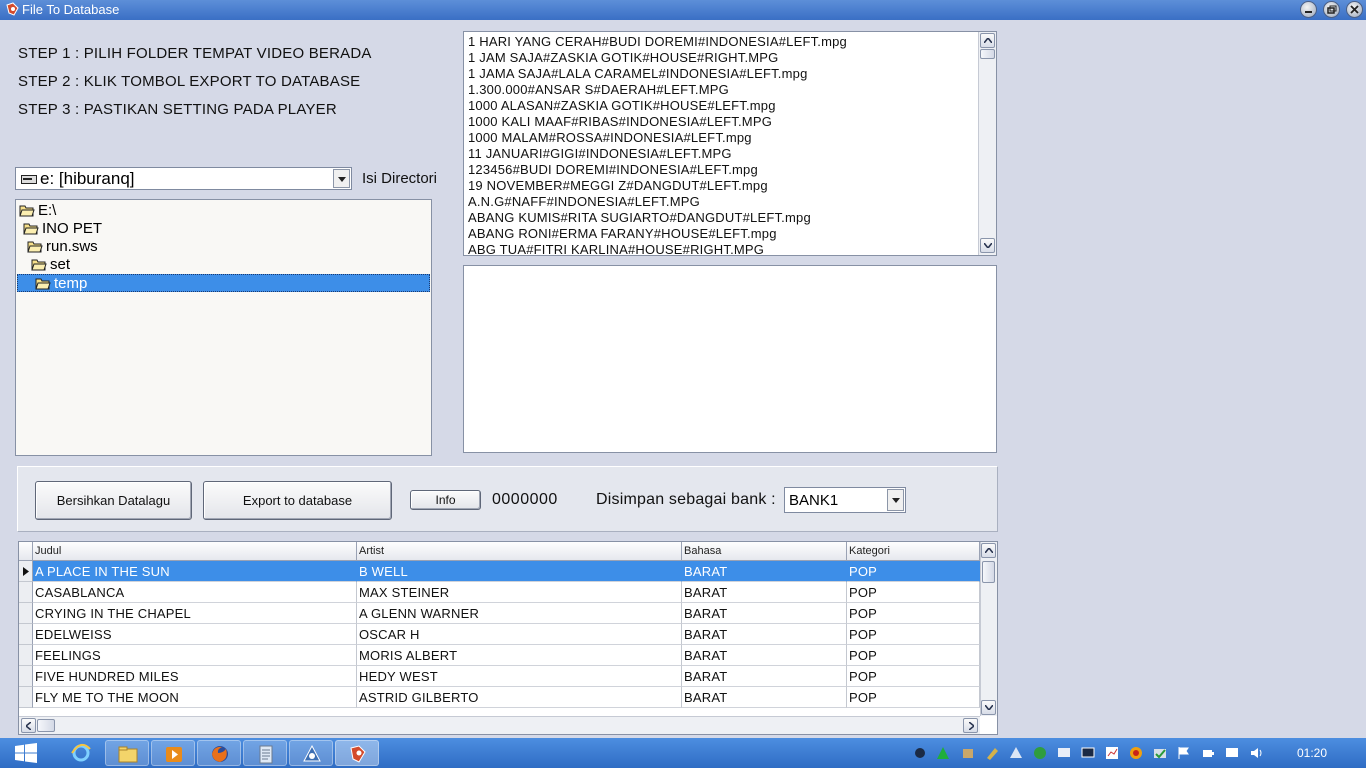 Image resolution: width=1366 pixels, height=768 pixels. What do you see at coordinates (968, 753) in the screenshot?
I see `tray-tool-icon` at bounding box center [968, 753].